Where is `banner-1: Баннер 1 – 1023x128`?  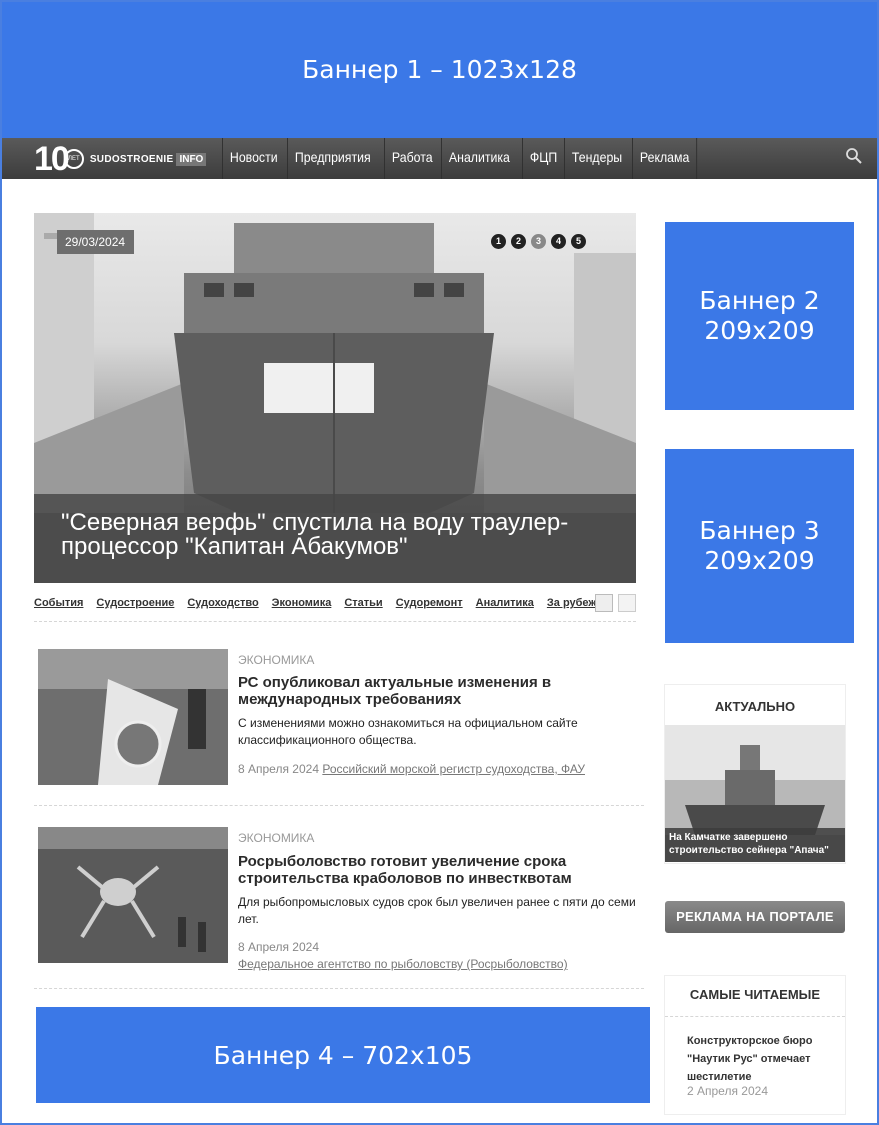 banner-1: Баннер 1 – 1023x128 is located at coordinates (439, 69).